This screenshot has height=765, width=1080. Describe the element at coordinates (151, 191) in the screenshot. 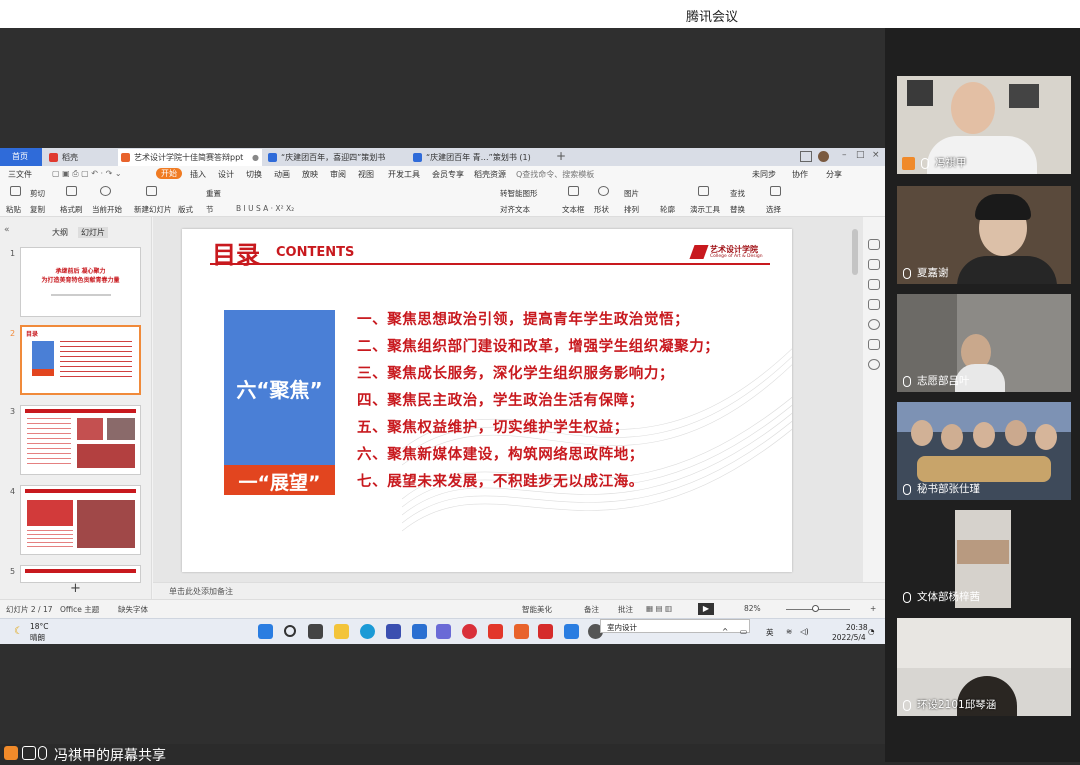

I see `new-slide-icon` at that location.